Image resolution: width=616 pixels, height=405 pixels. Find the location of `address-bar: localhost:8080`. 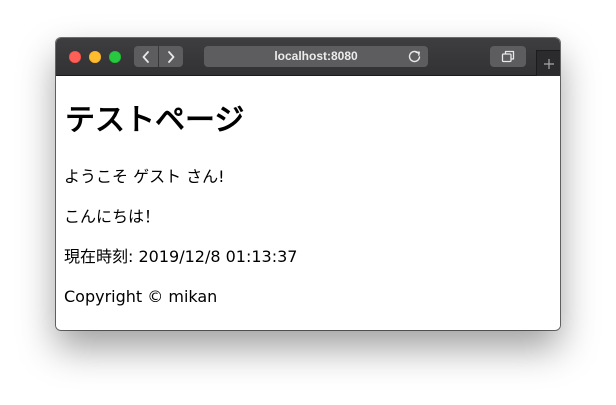

address-bar: localhost:8080 is located at coordinates (316, 56).